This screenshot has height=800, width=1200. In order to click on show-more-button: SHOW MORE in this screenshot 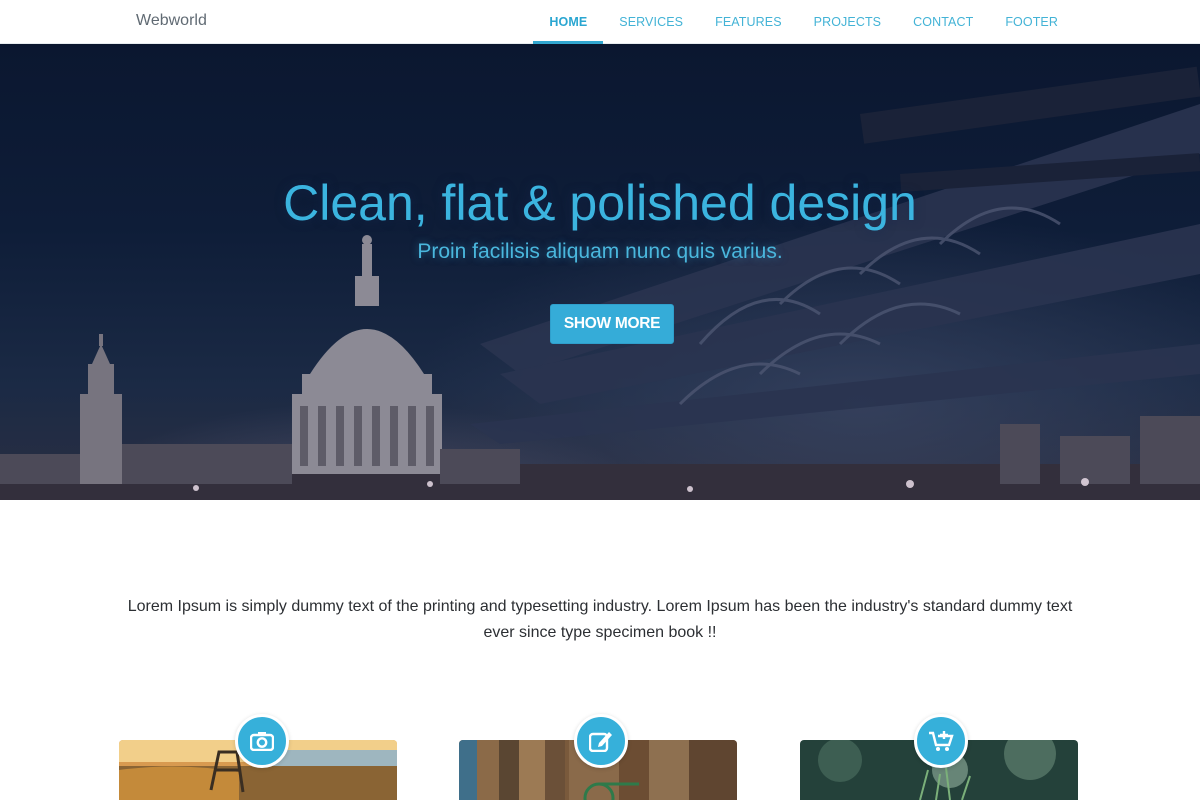, I will do `click(612, 324)`.